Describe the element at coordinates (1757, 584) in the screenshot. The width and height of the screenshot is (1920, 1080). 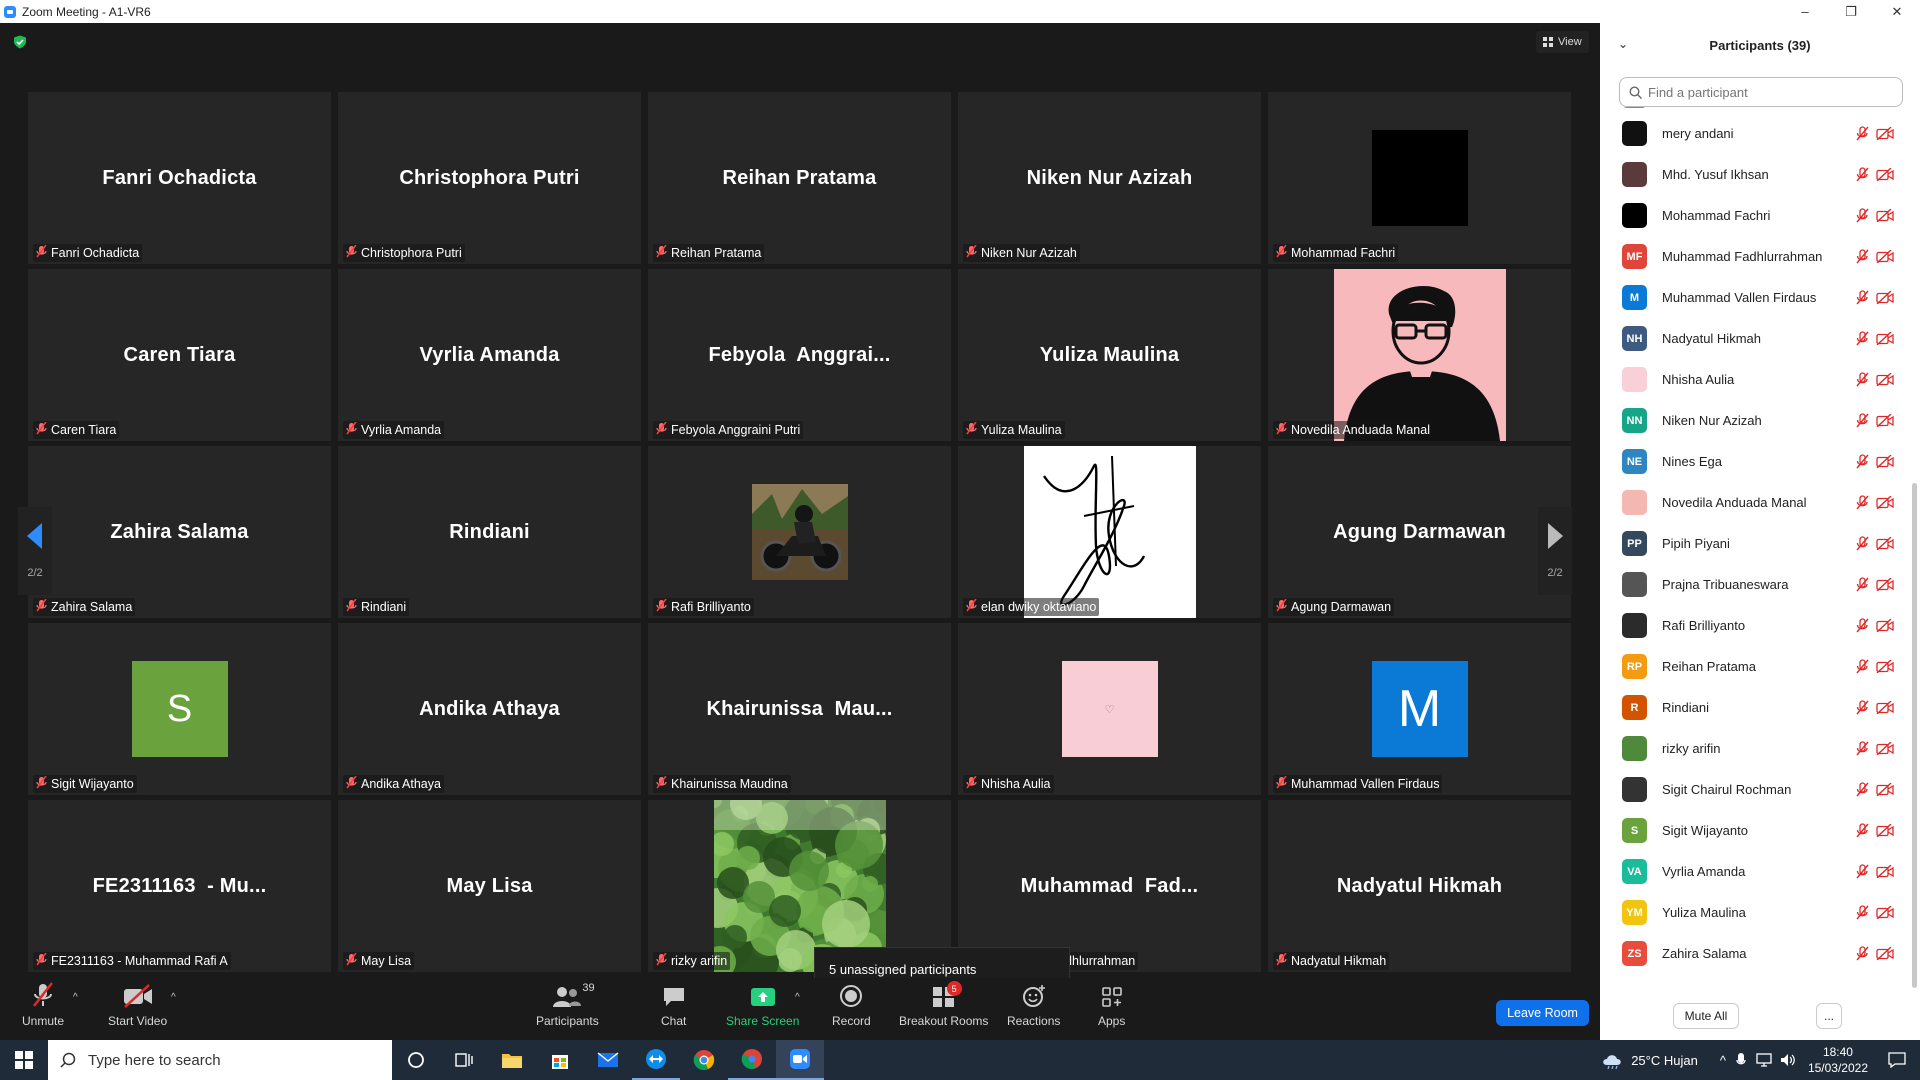
I see `participant-row: Prajna Tribuaneswara` at that location.